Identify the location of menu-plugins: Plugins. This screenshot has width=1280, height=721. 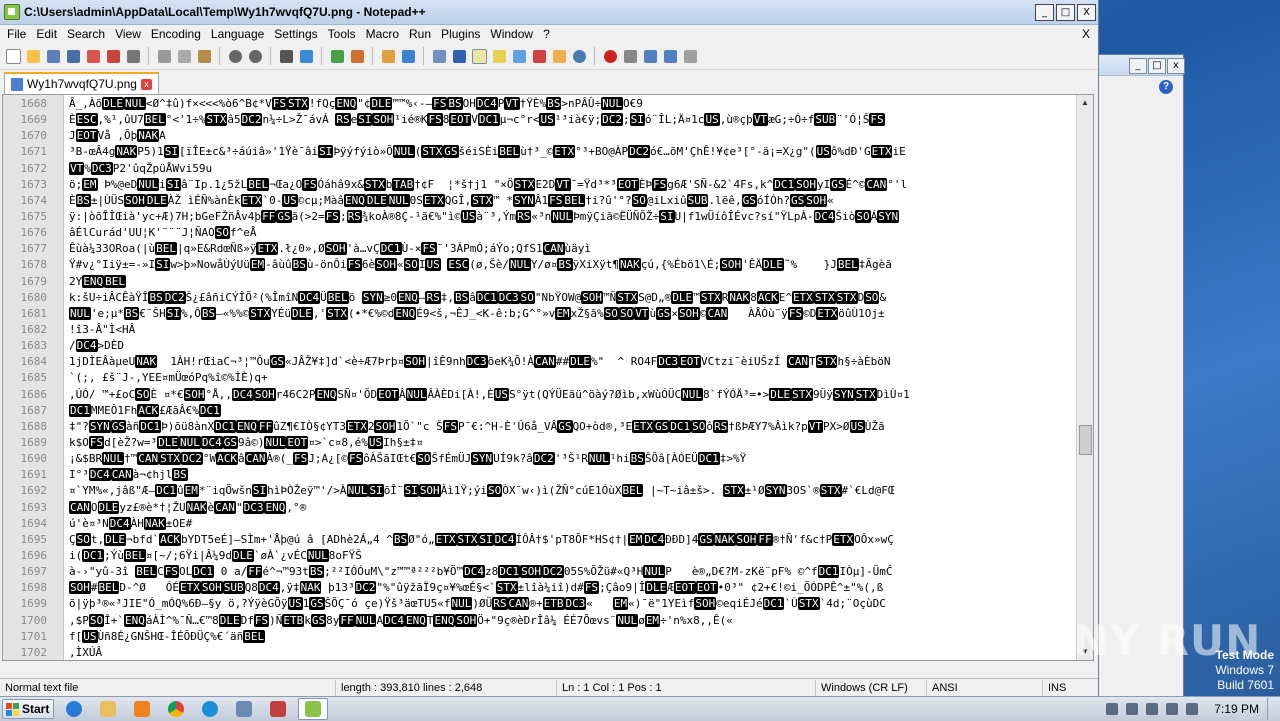
(460, 34).